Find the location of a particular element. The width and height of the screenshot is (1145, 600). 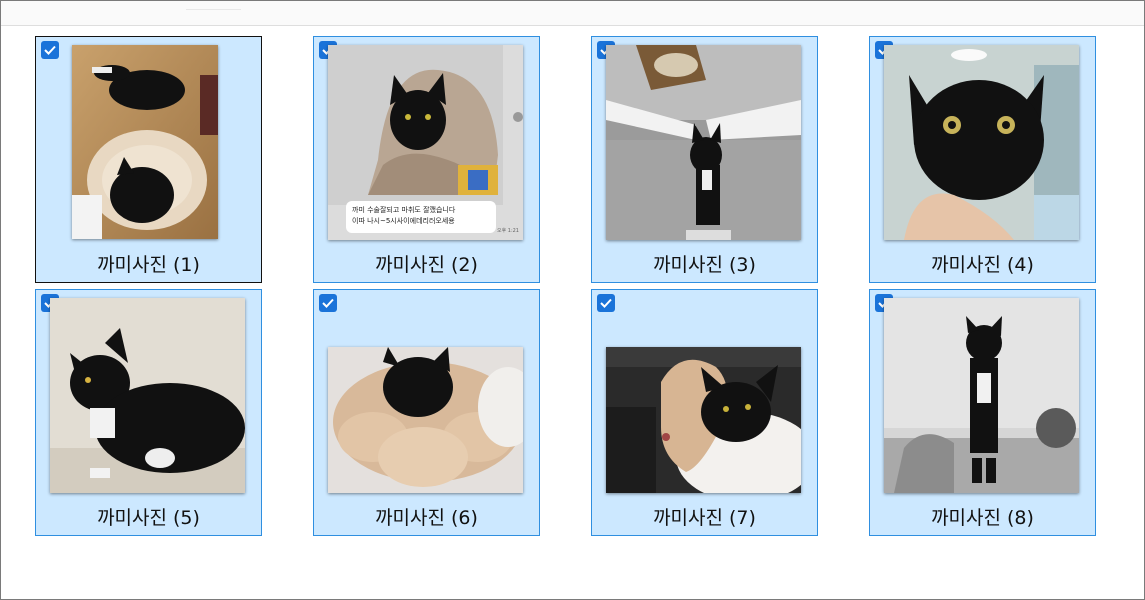

file-item: 까미사진 (3) is located at coordinates (704, 159).